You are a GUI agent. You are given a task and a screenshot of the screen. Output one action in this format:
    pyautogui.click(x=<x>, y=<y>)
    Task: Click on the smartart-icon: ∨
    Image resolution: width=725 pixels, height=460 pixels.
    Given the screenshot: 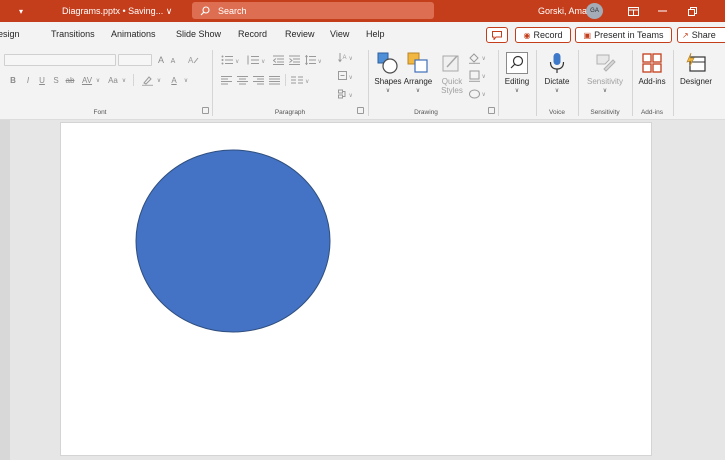 What is the action you would take?
    pyautogui.click(x=346, y=94)
    